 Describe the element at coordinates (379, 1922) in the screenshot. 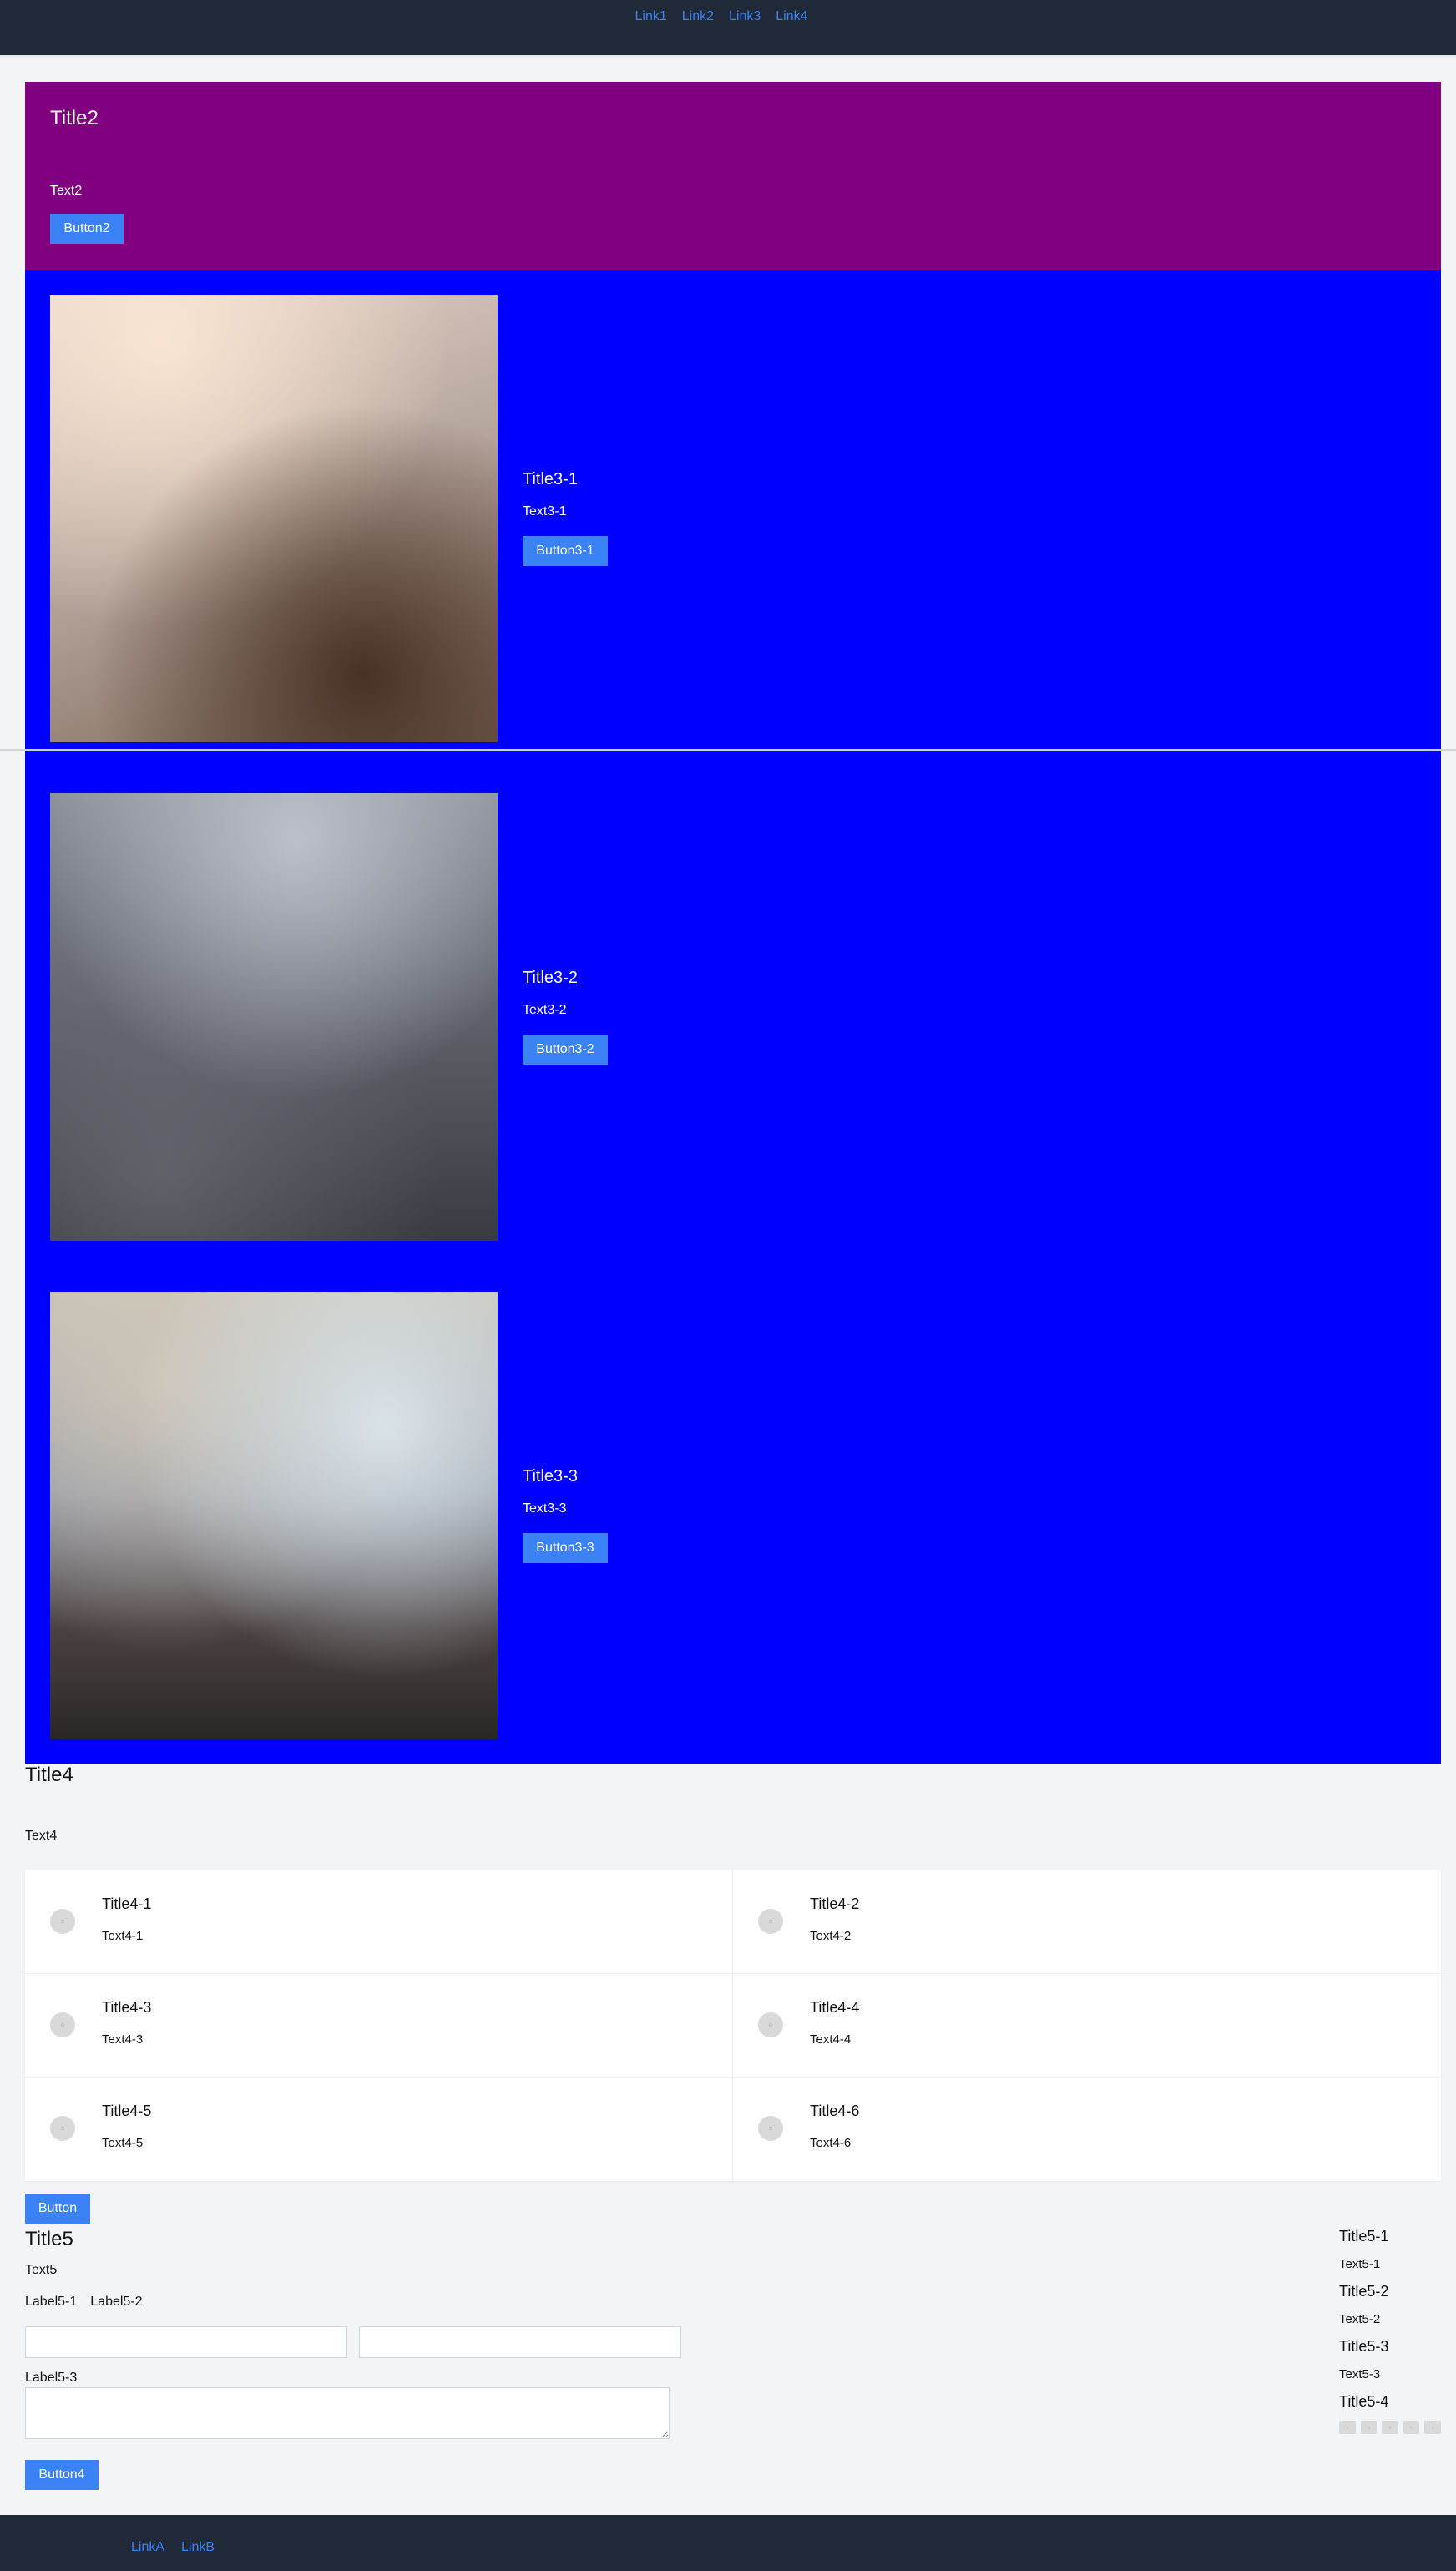

I see `section4-item-1: ○ Title4-1 Text4-1` at that location.